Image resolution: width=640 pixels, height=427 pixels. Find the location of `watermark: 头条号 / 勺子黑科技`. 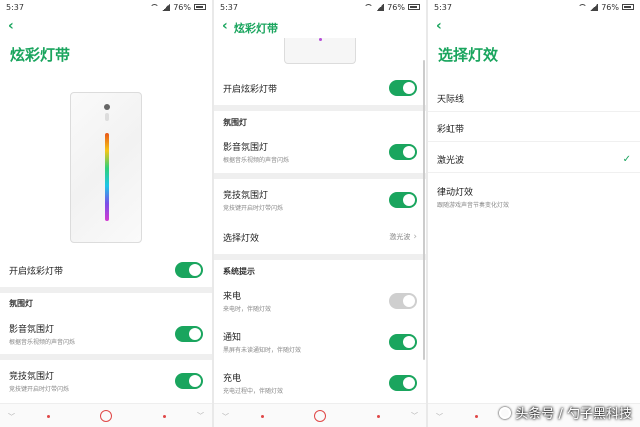

watermark: 头条号 / 勺子黑科技 is located at coordinates (565, 412).